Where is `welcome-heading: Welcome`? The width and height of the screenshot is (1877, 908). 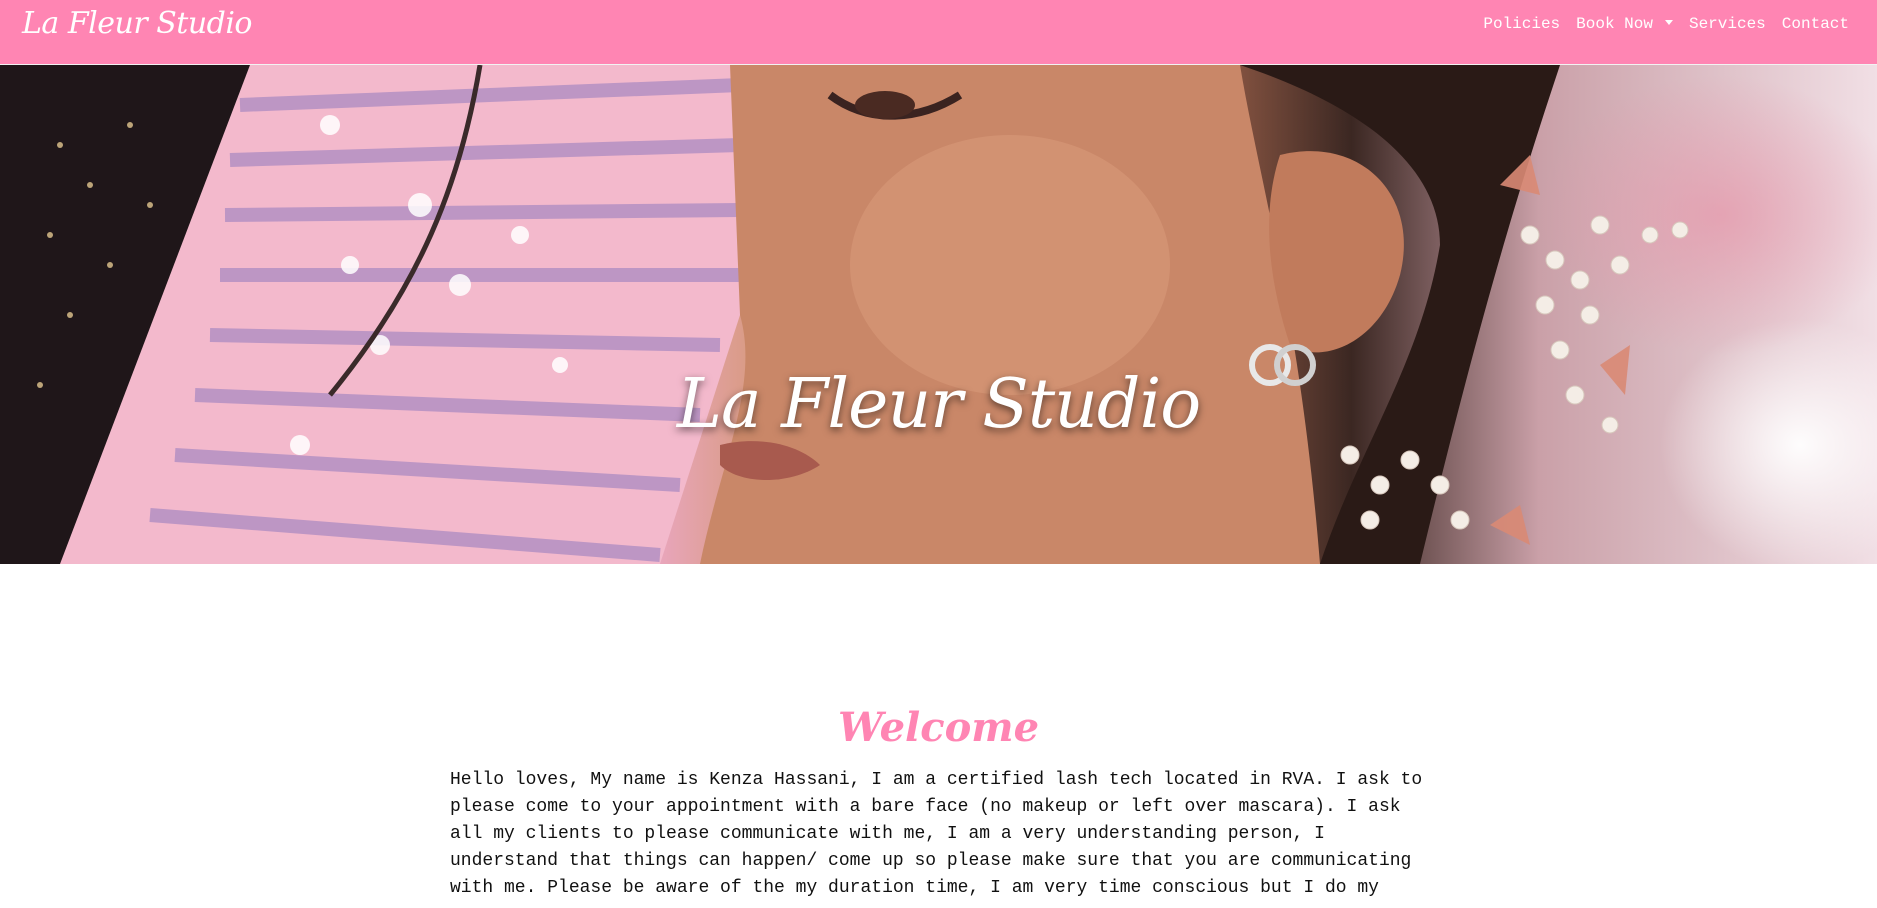
welcome-heading: Welcome is located at coordinates (938, 728).